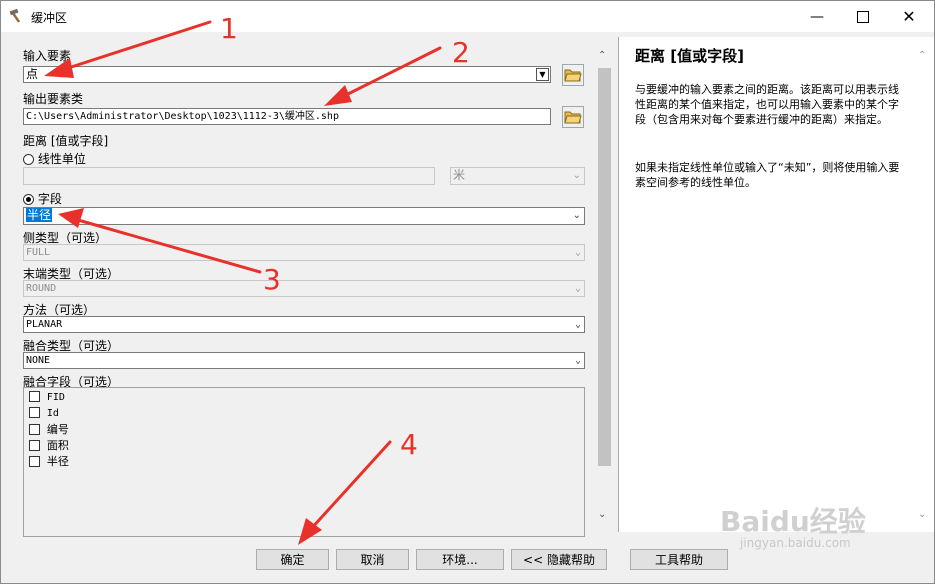  What do you see at coordinates (272, 279) in the screenshot?
I see `annotation-number: 3` at bounding box center [272, 279].